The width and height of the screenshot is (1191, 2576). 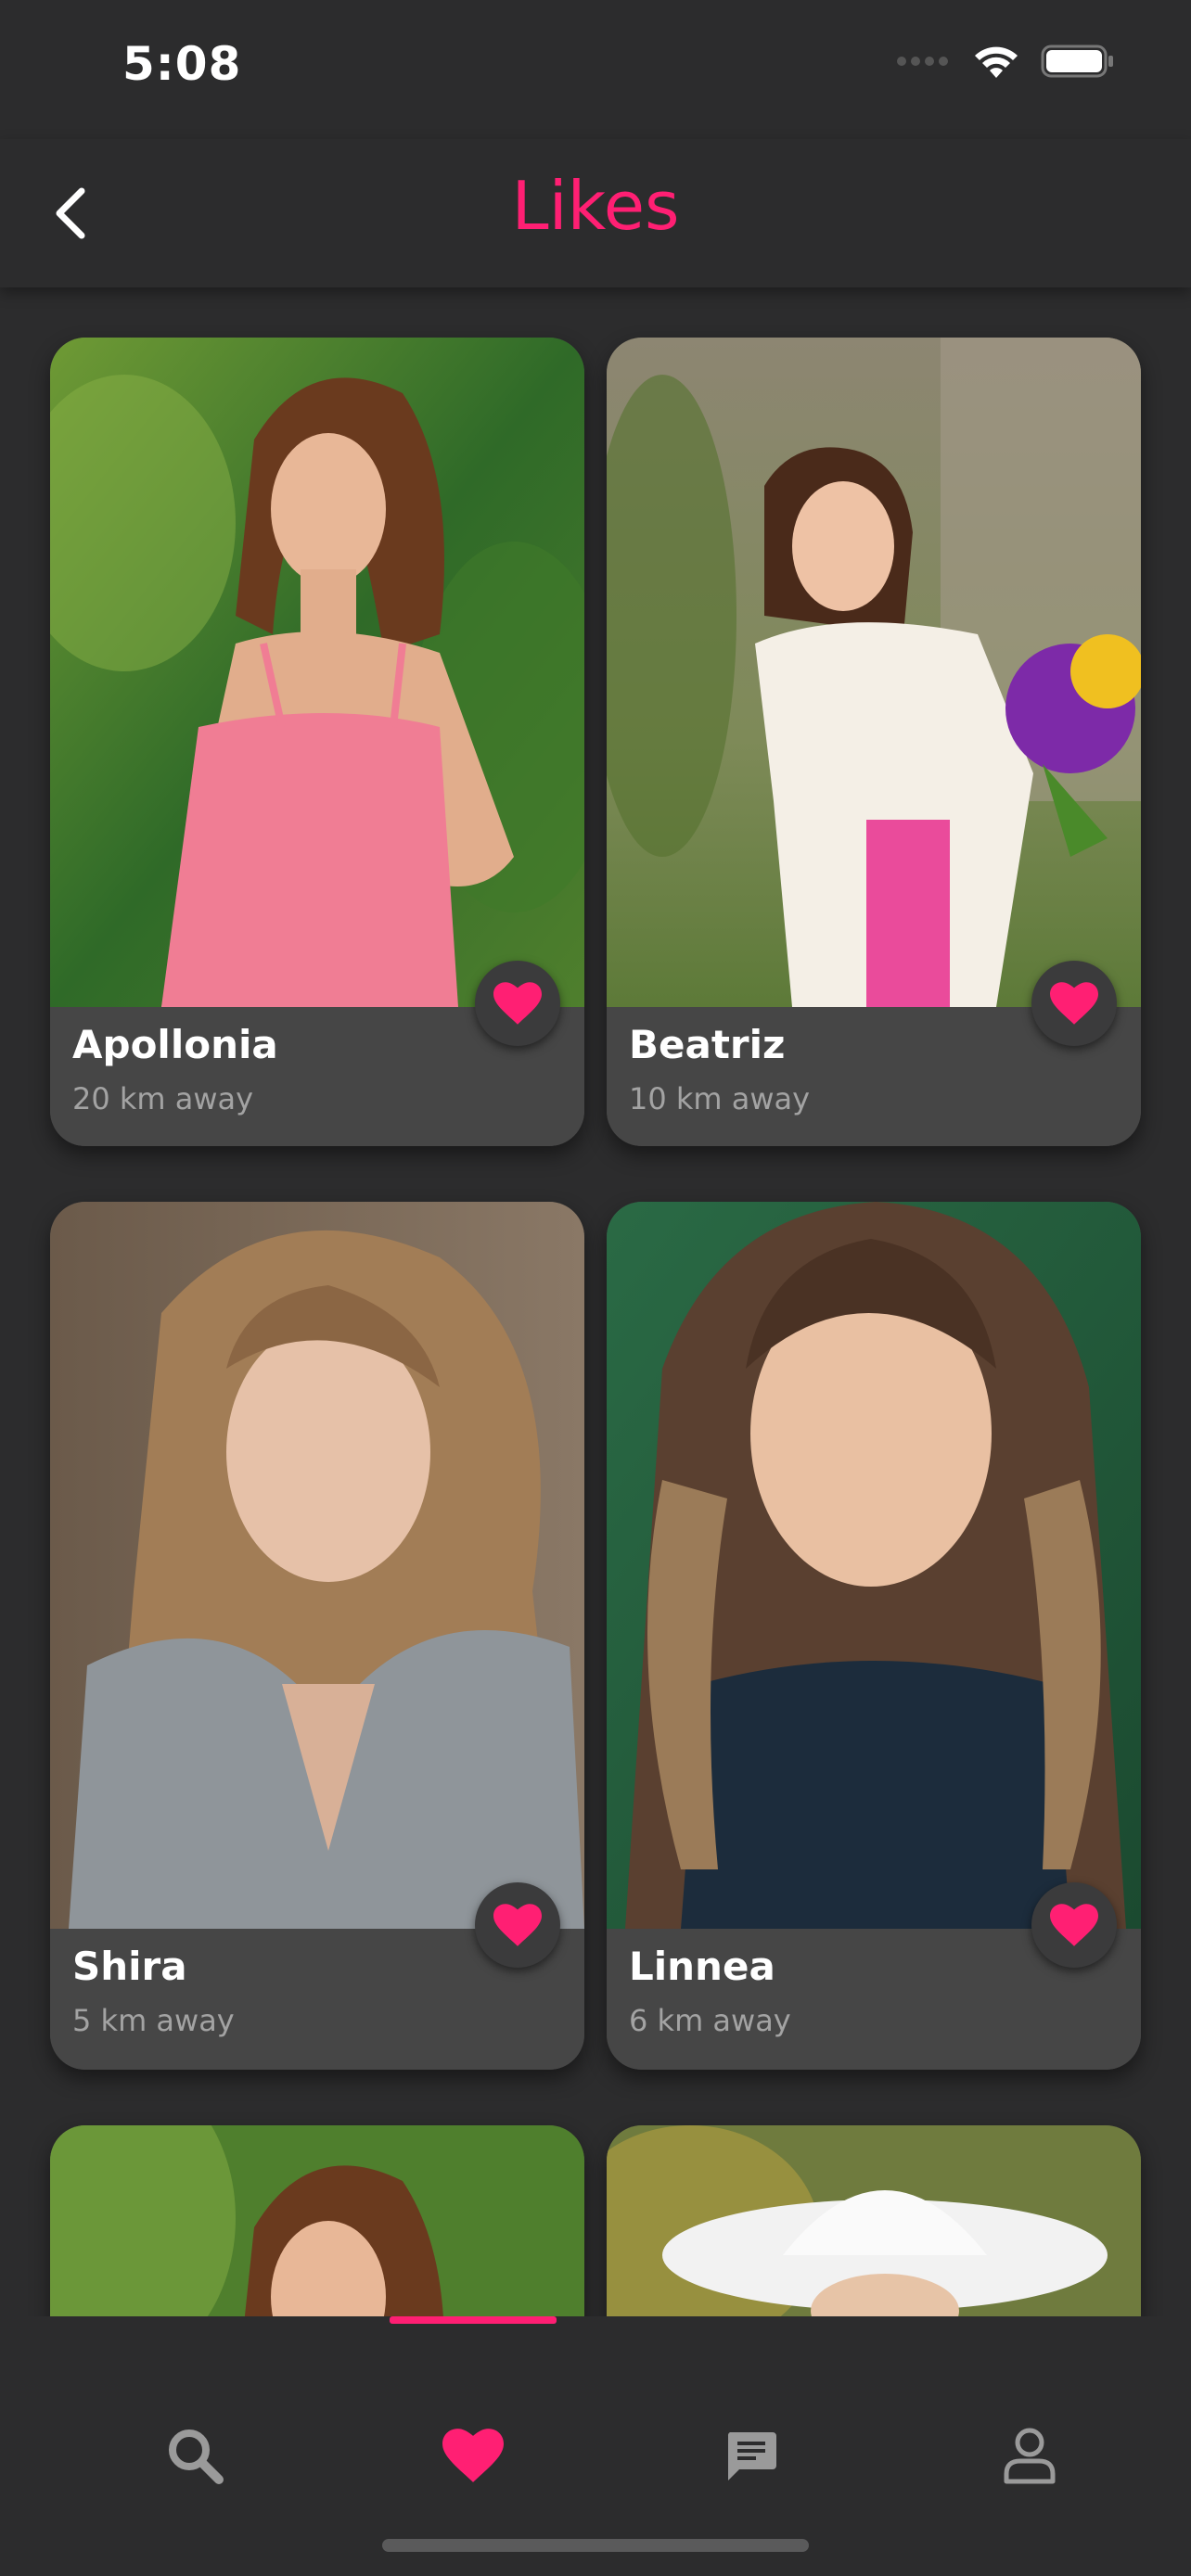 I want to click on profile-card: Beatriz 10 km away, so click(x=874, y=742).